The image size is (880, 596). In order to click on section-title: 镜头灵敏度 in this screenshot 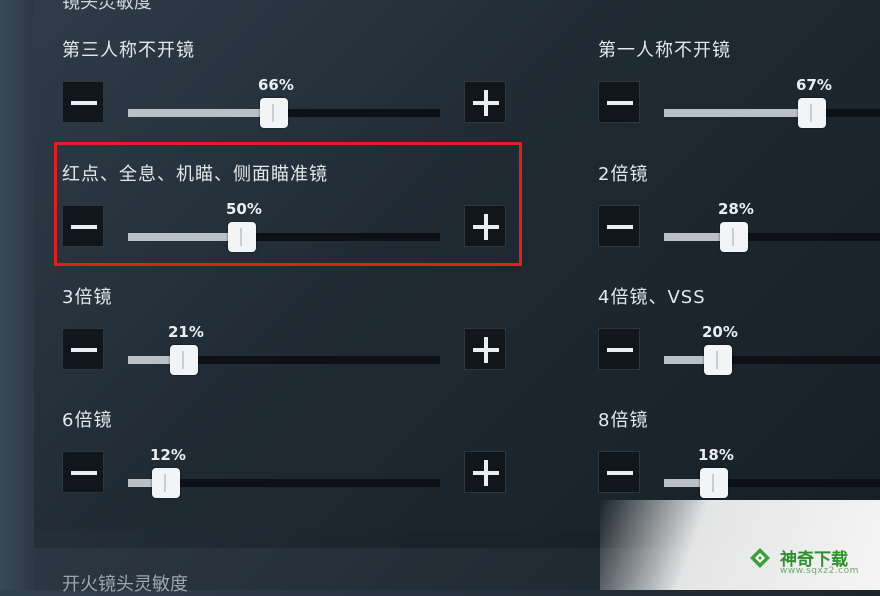, I will do `click(107, 6)`.